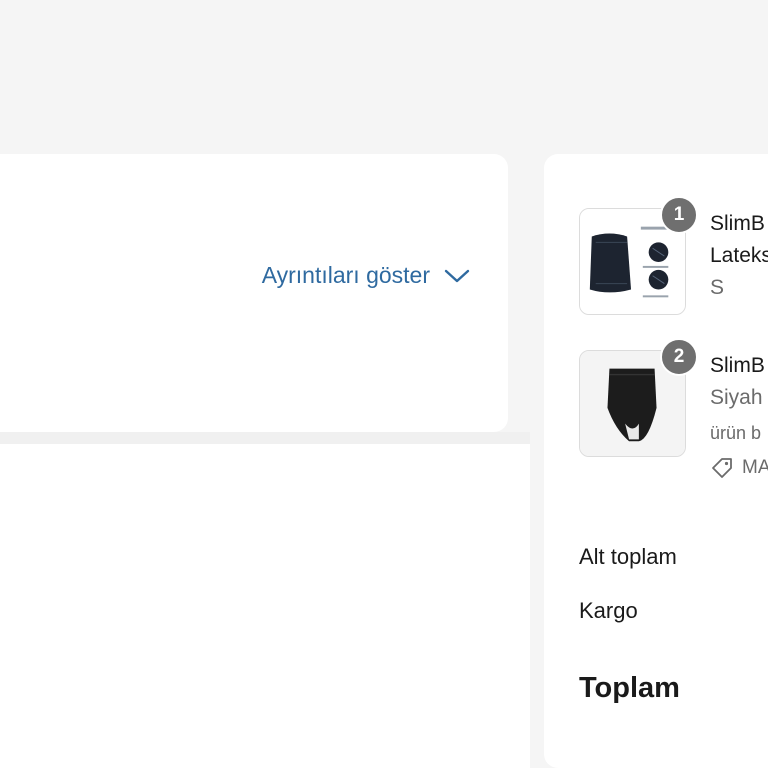  Describe the element at coordinates (679, 357) in the screenshot. I see `quantity-badge: 2` at that location.